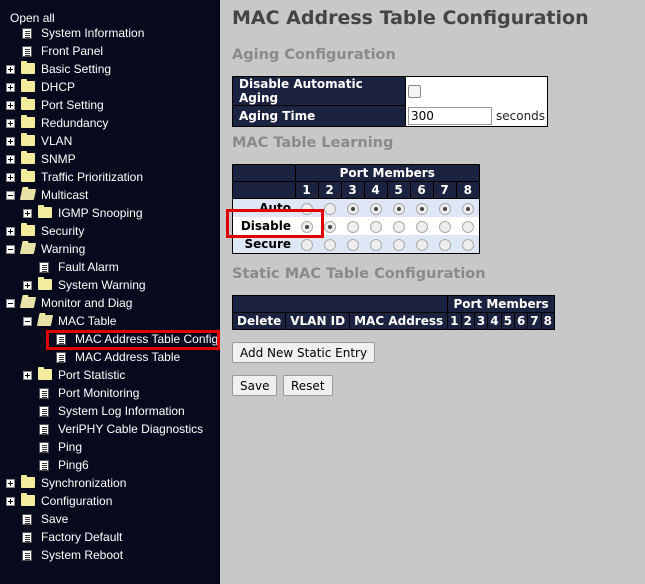 Image resolution: width=645 pixels, height=584 pixels. What do you see at coordinates (414, 92) in the screenshot?
I see `disable-aging-checkbox` at bounding box center [414, 92].